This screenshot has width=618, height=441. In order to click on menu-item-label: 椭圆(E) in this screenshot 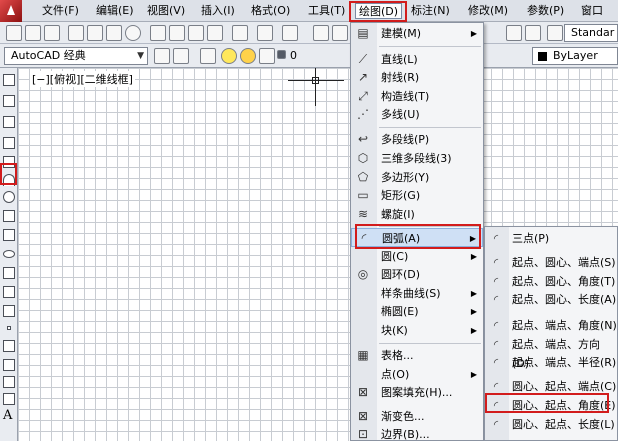, I will do `click(400, 311)`.